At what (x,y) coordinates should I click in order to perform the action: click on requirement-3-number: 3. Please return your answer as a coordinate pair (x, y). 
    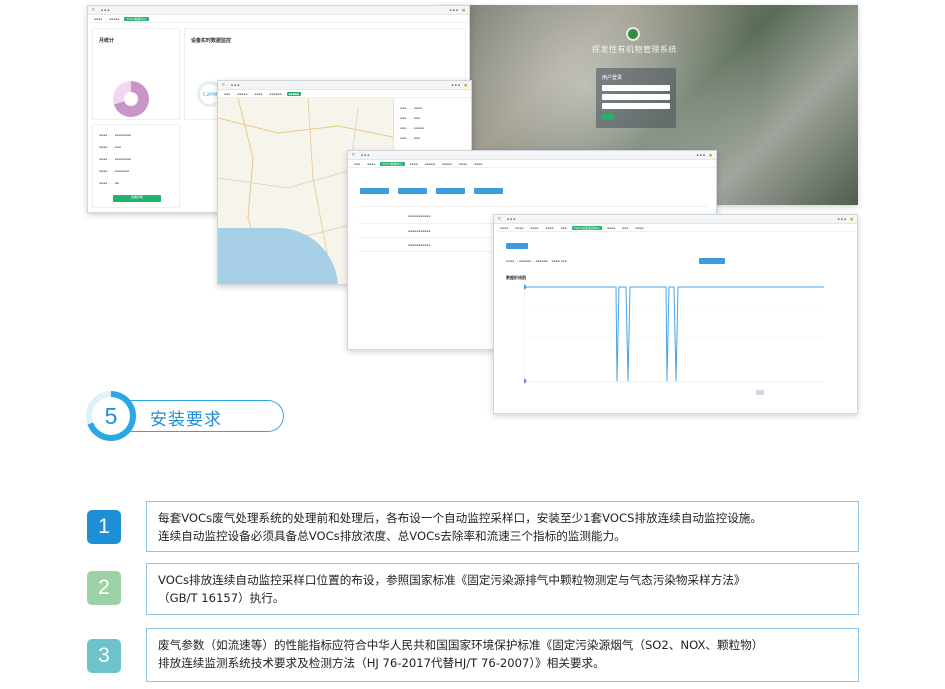
    Looking at the image, I should click on (104, 656).